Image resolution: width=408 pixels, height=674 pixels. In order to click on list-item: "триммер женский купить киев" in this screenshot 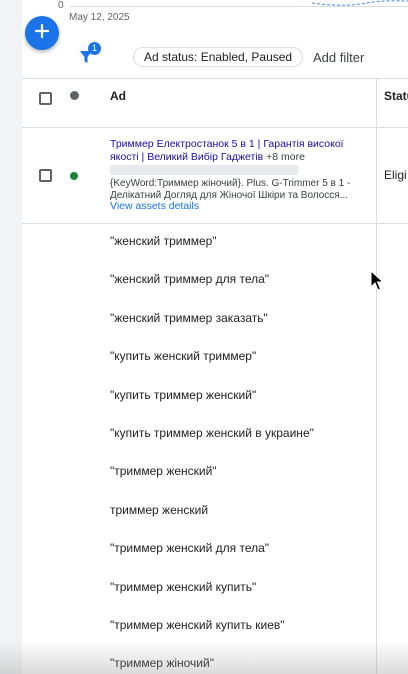, I will do `click(197, 624)`.